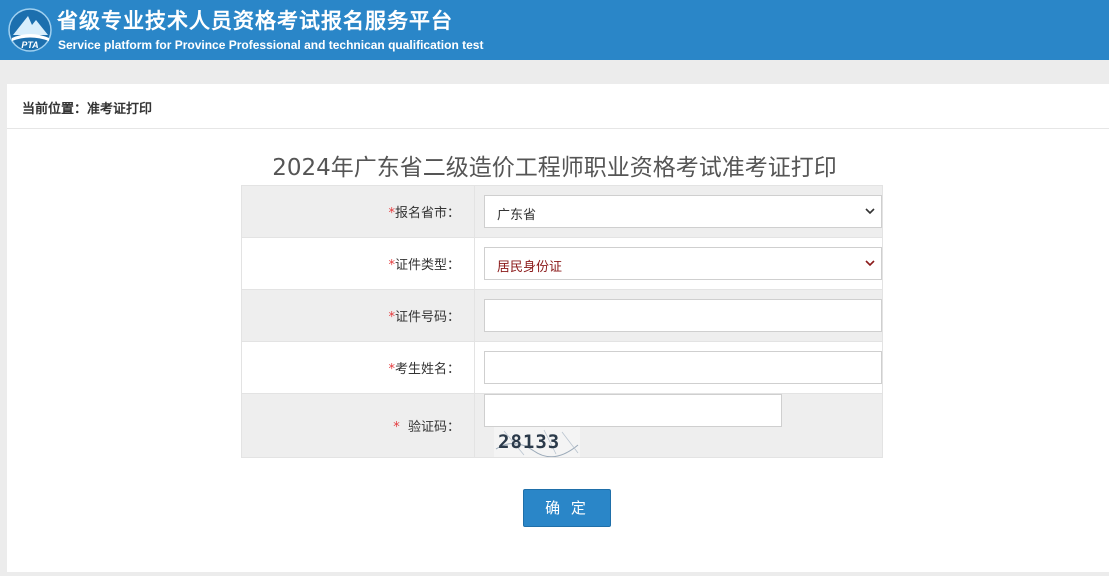 This screenshot has height=576, width=1109. I want to click on id-type-label: *证件类型：, so click(358, 263).